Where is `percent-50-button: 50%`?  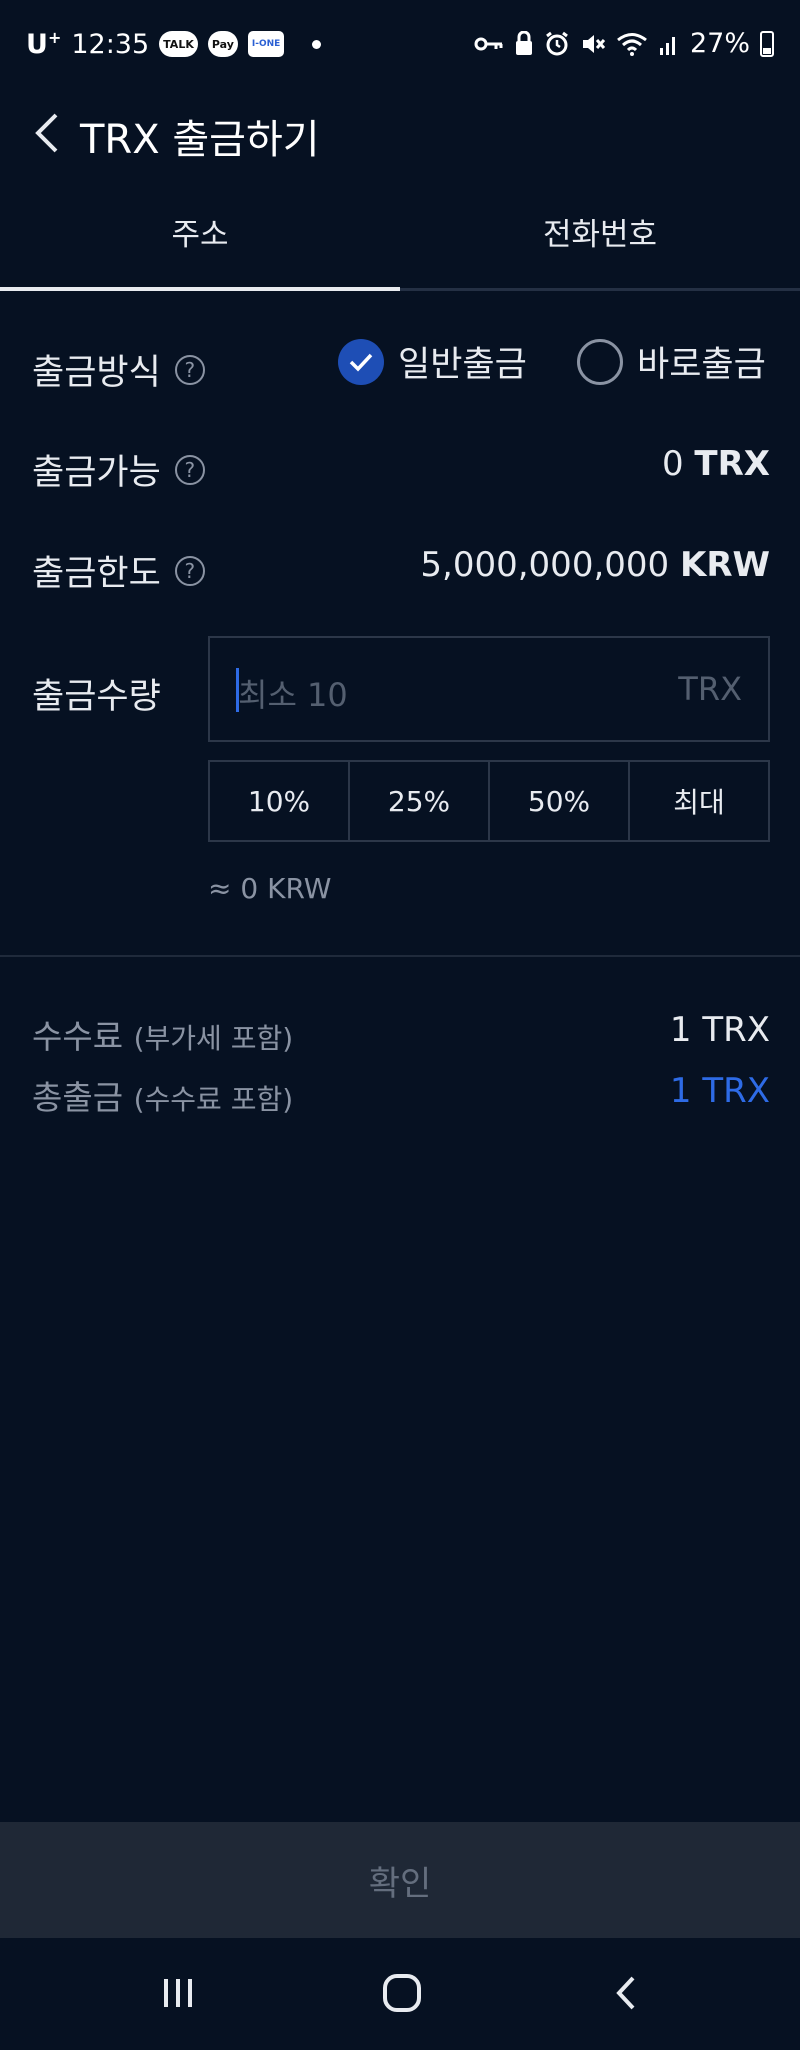
percent-50-button: 50% is located at coordinates (560, 801).